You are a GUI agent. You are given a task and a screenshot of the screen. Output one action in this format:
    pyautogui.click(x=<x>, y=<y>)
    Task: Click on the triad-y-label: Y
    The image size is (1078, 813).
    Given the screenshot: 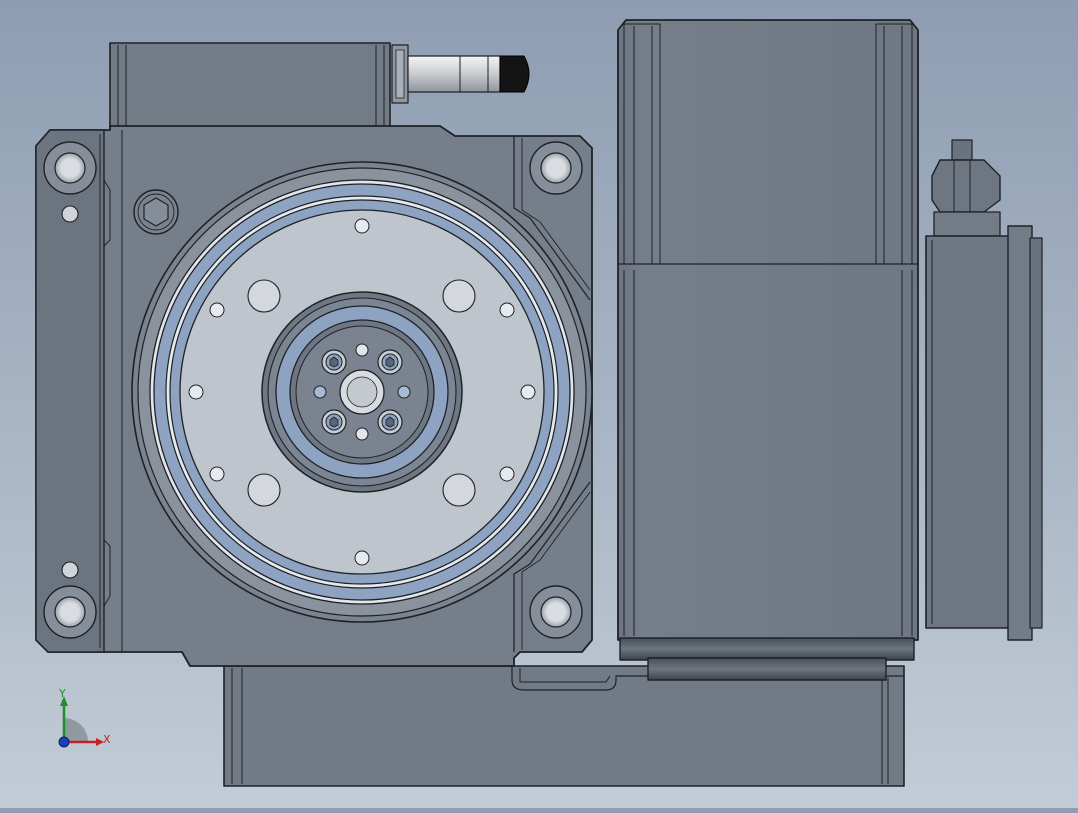 What is the action you would take?
    pyautogui.click(x=62, y=693)
    